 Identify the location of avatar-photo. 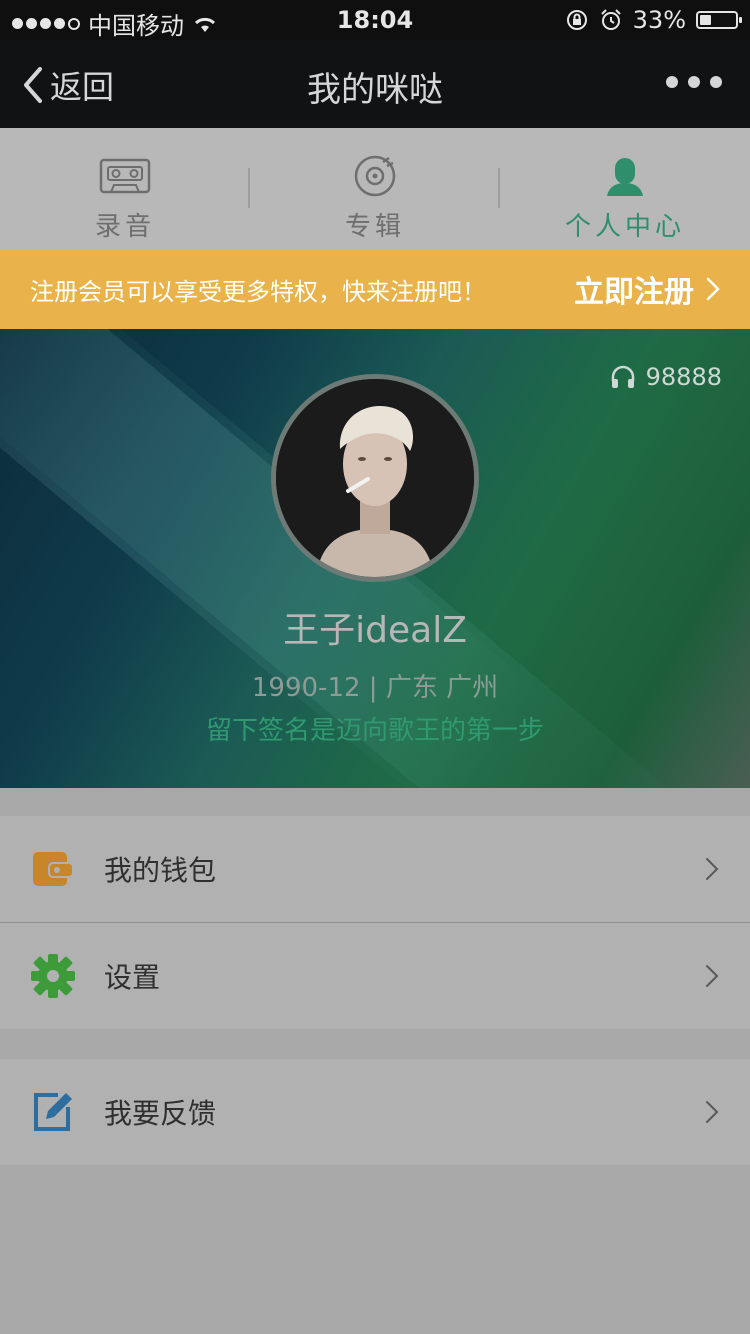
(375, 478).